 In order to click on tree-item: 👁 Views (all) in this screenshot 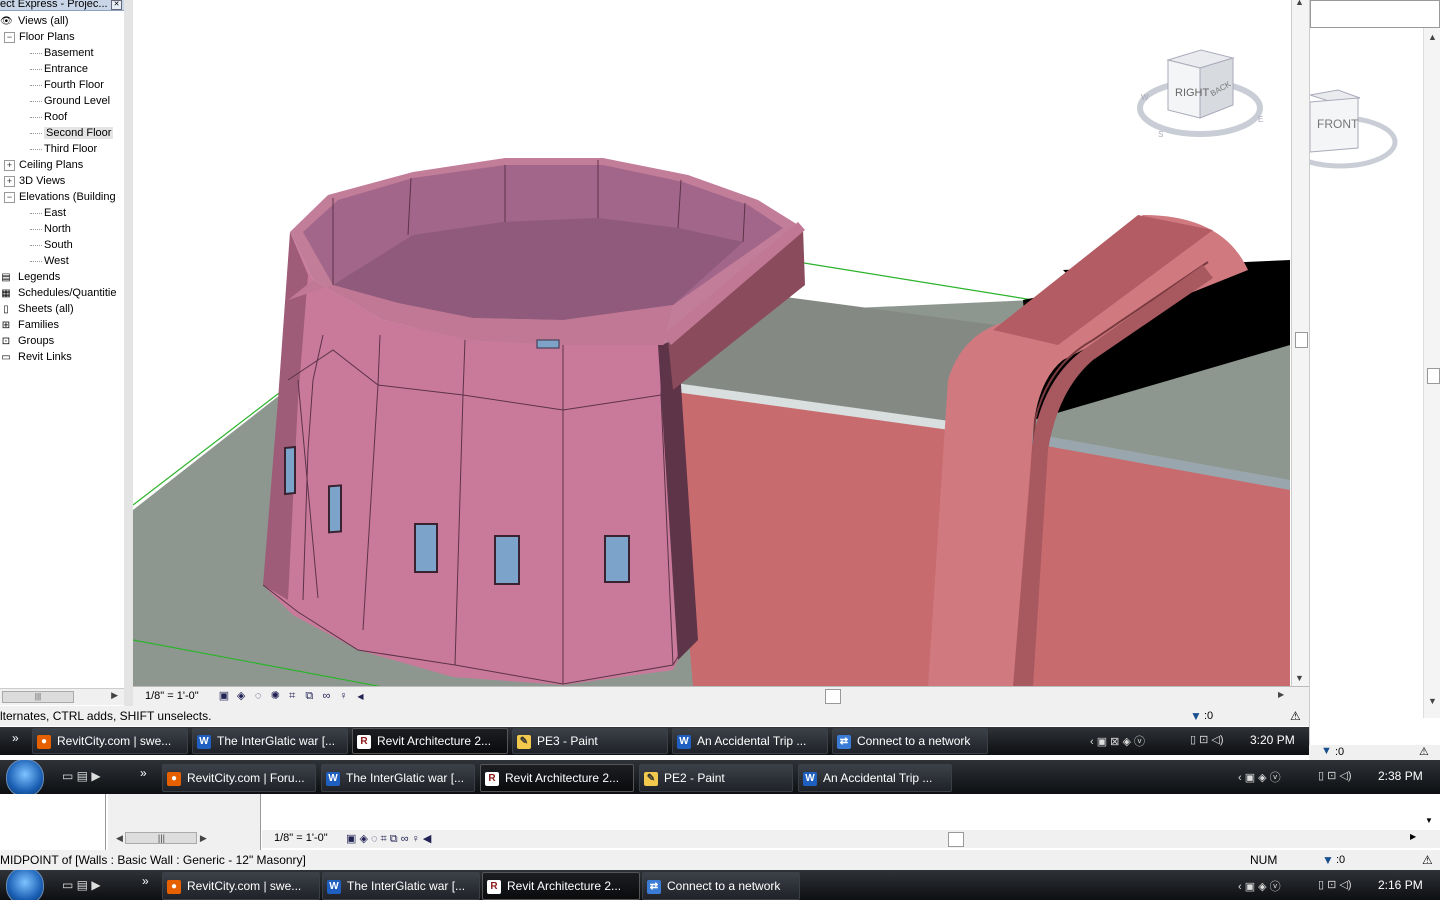, I will do `click(62, 21)`.